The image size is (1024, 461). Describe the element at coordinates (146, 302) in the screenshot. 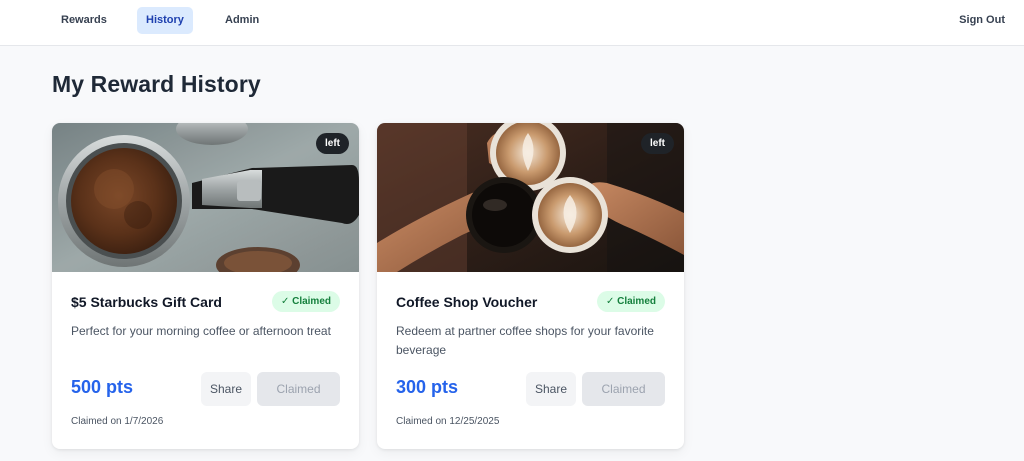

I see `reward-title: $5 Starbucks Gift Card` at that location.